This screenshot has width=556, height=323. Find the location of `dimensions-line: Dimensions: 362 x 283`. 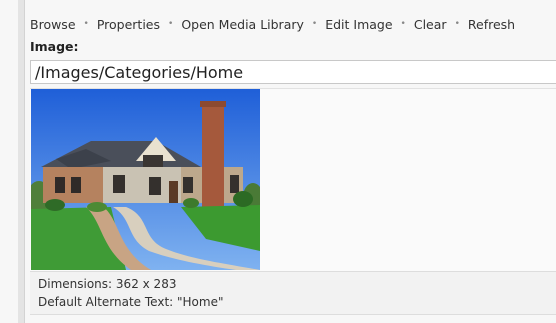

dimensions-line: Dimensions: 362 x 283 is located at coordinates (107, 284).